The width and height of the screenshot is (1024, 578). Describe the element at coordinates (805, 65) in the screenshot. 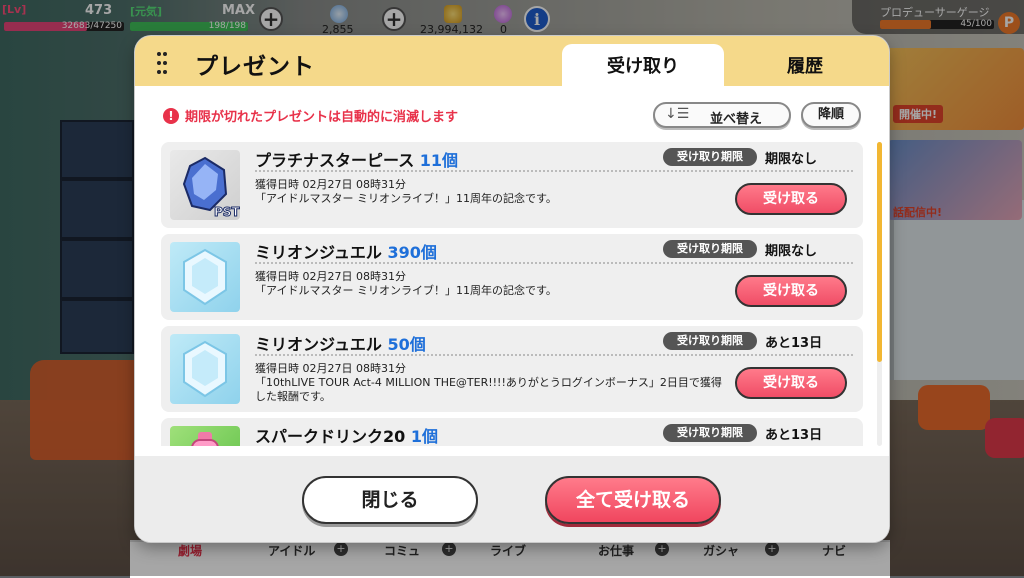

I see `tab-history: 履歴` at that location.